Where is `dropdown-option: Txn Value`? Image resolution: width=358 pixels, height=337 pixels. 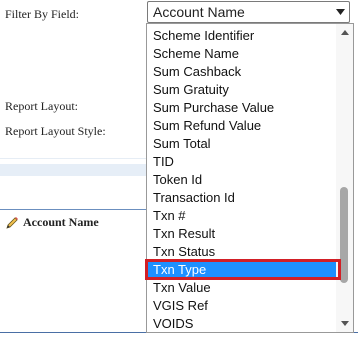
dropdown-option: Txn Value is located at coordinates (242, 288).